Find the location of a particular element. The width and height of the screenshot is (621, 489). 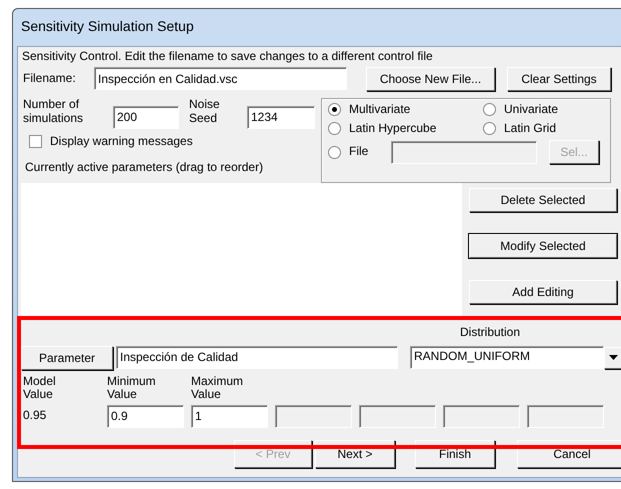

filename-field: Inspección en Calidad.vsc is located at coordinates (220, 78).